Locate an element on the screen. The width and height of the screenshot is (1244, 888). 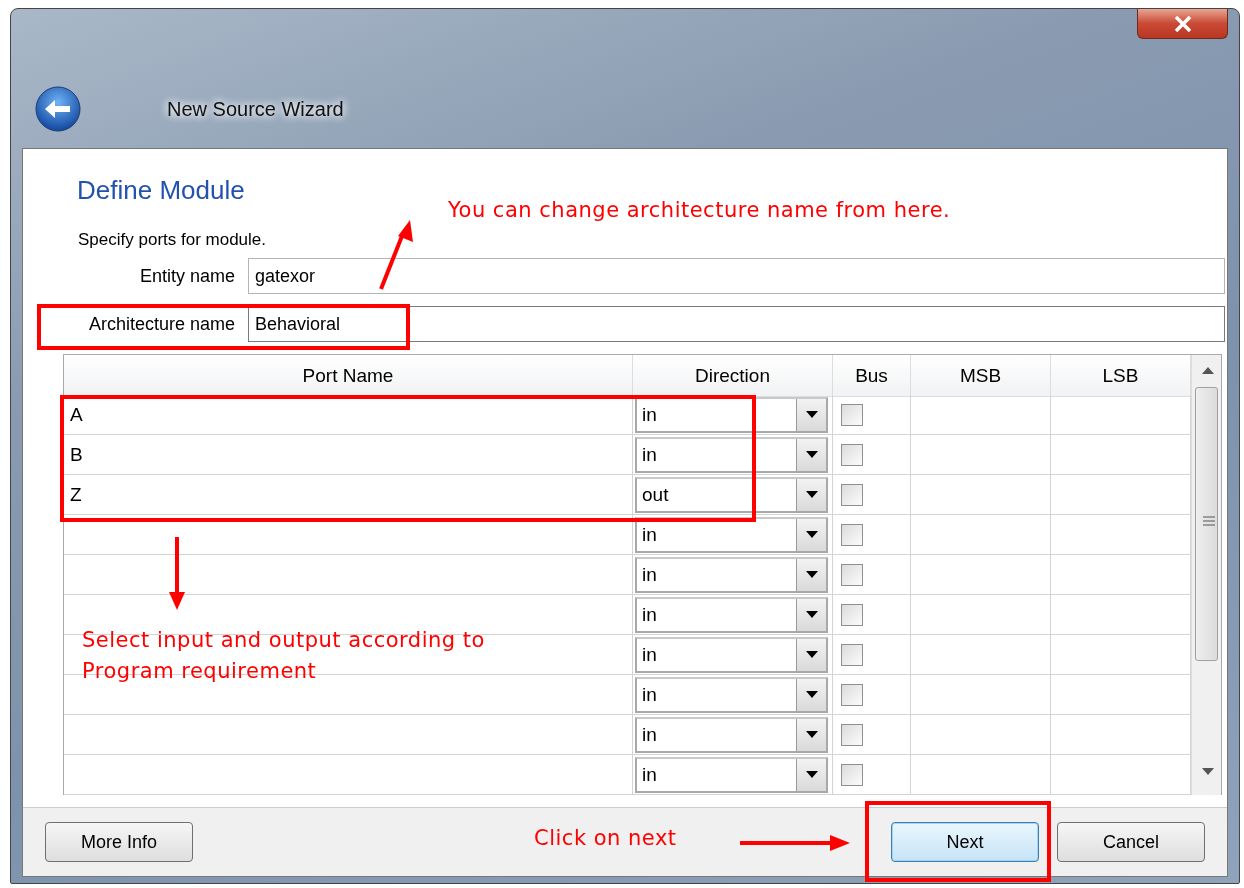
dialog-button: Cancel is located at coordinates (1131, 842).